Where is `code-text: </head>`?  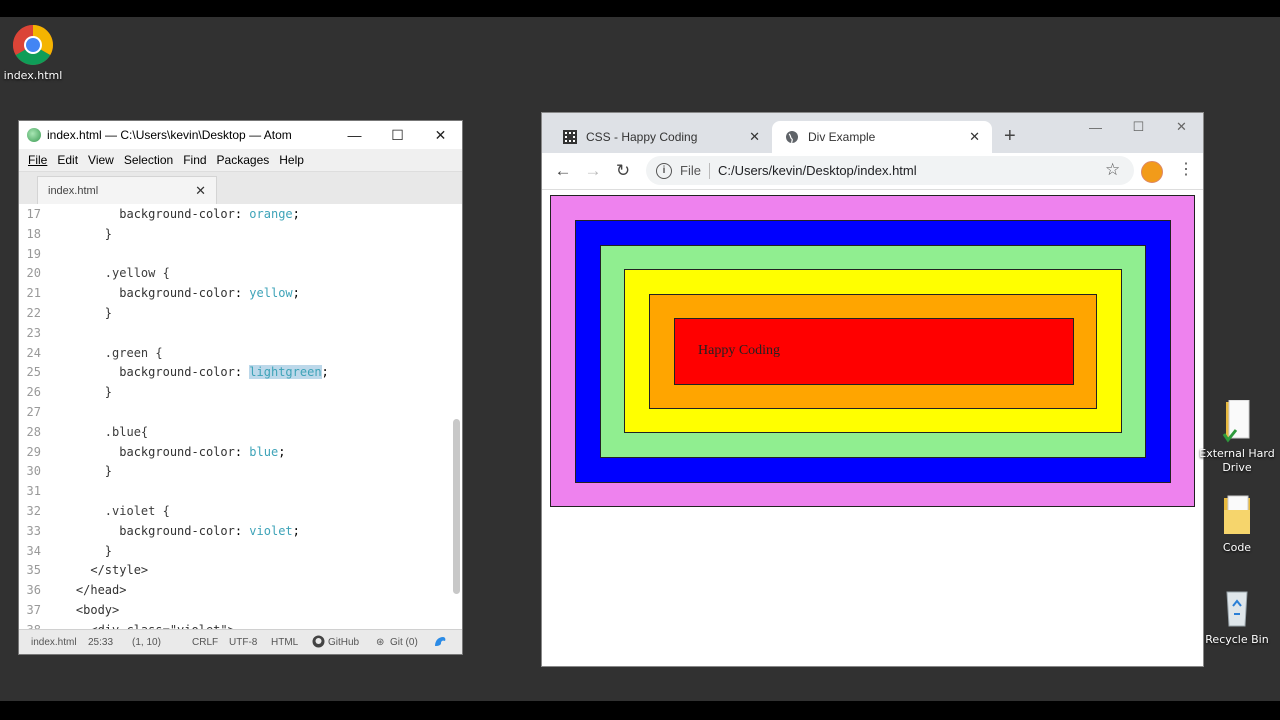
code-text: </head> is located at coordinates (87, 590).